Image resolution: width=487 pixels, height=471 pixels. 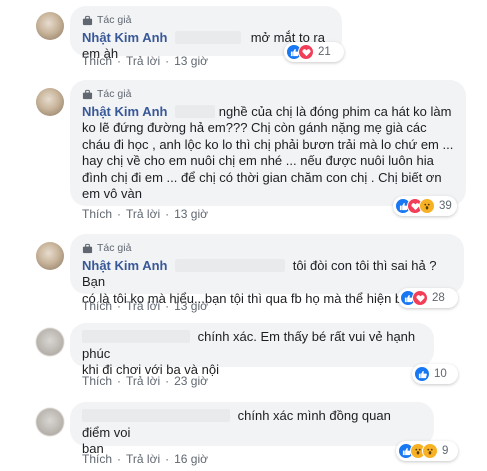 I want to click on comment-actions: Thích · Trả lời · 23 giờ, so click(x=145, y=381).